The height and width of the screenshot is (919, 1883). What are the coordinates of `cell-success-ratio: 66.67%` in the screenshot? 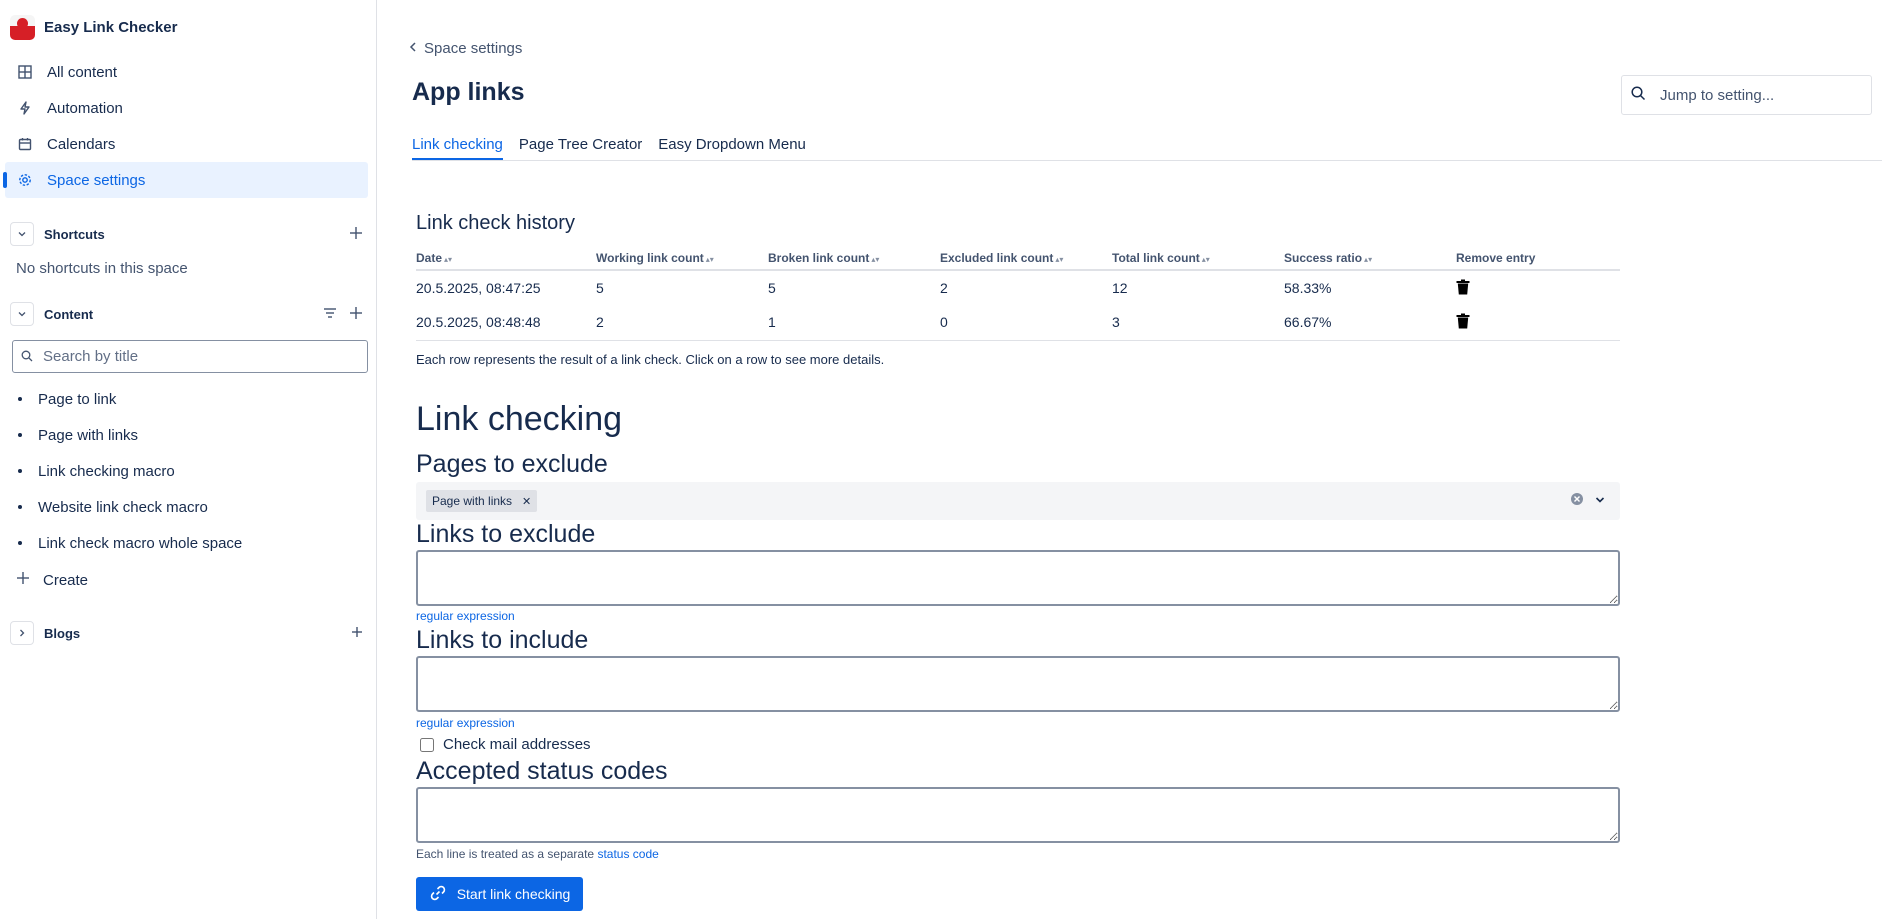 It's located at (1370, 323).